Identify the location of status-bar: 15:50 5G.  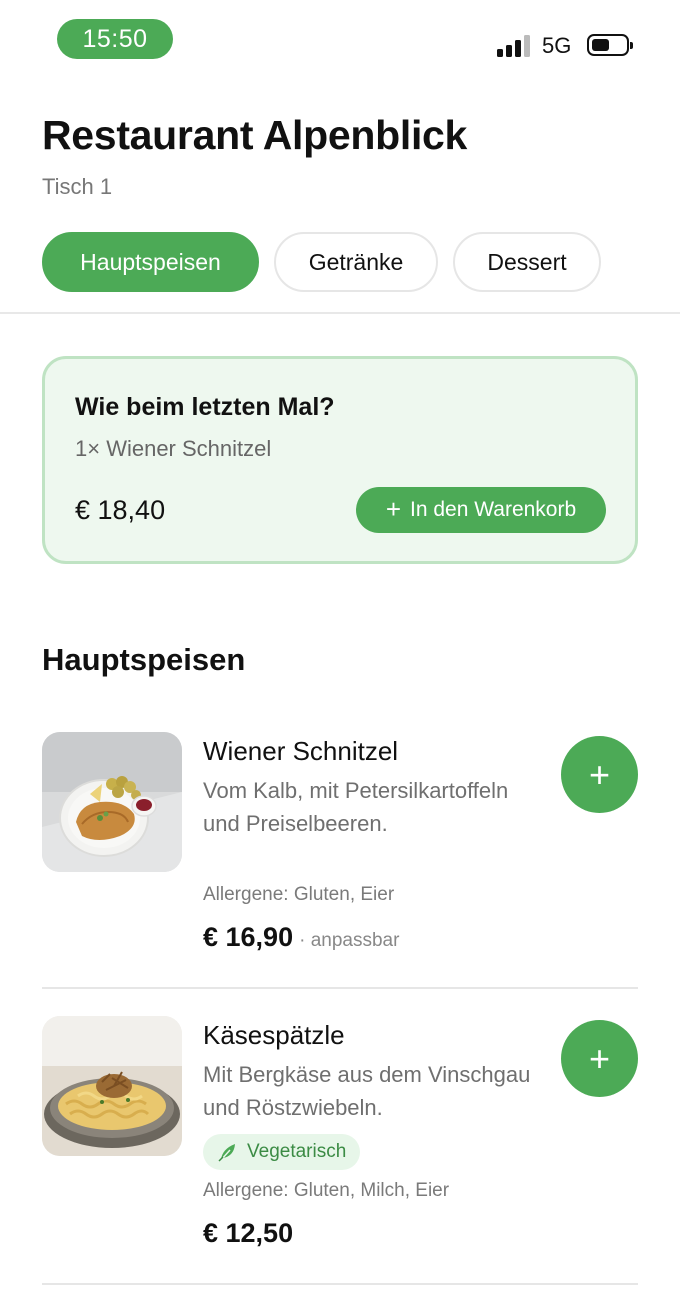
(340, 40).